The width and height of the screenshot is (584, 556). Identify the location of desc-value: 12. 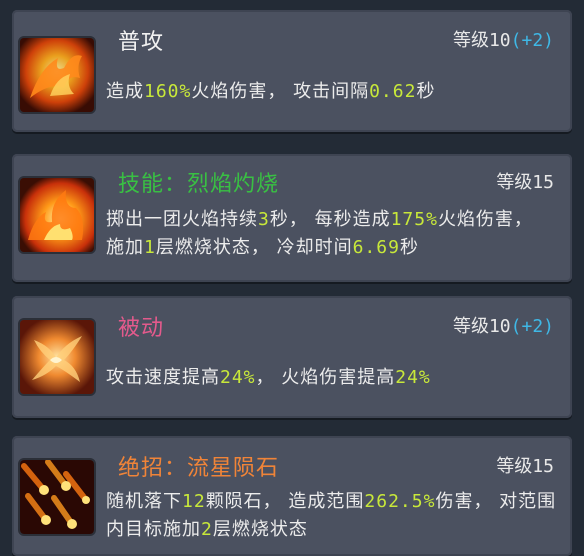
(194, 501).